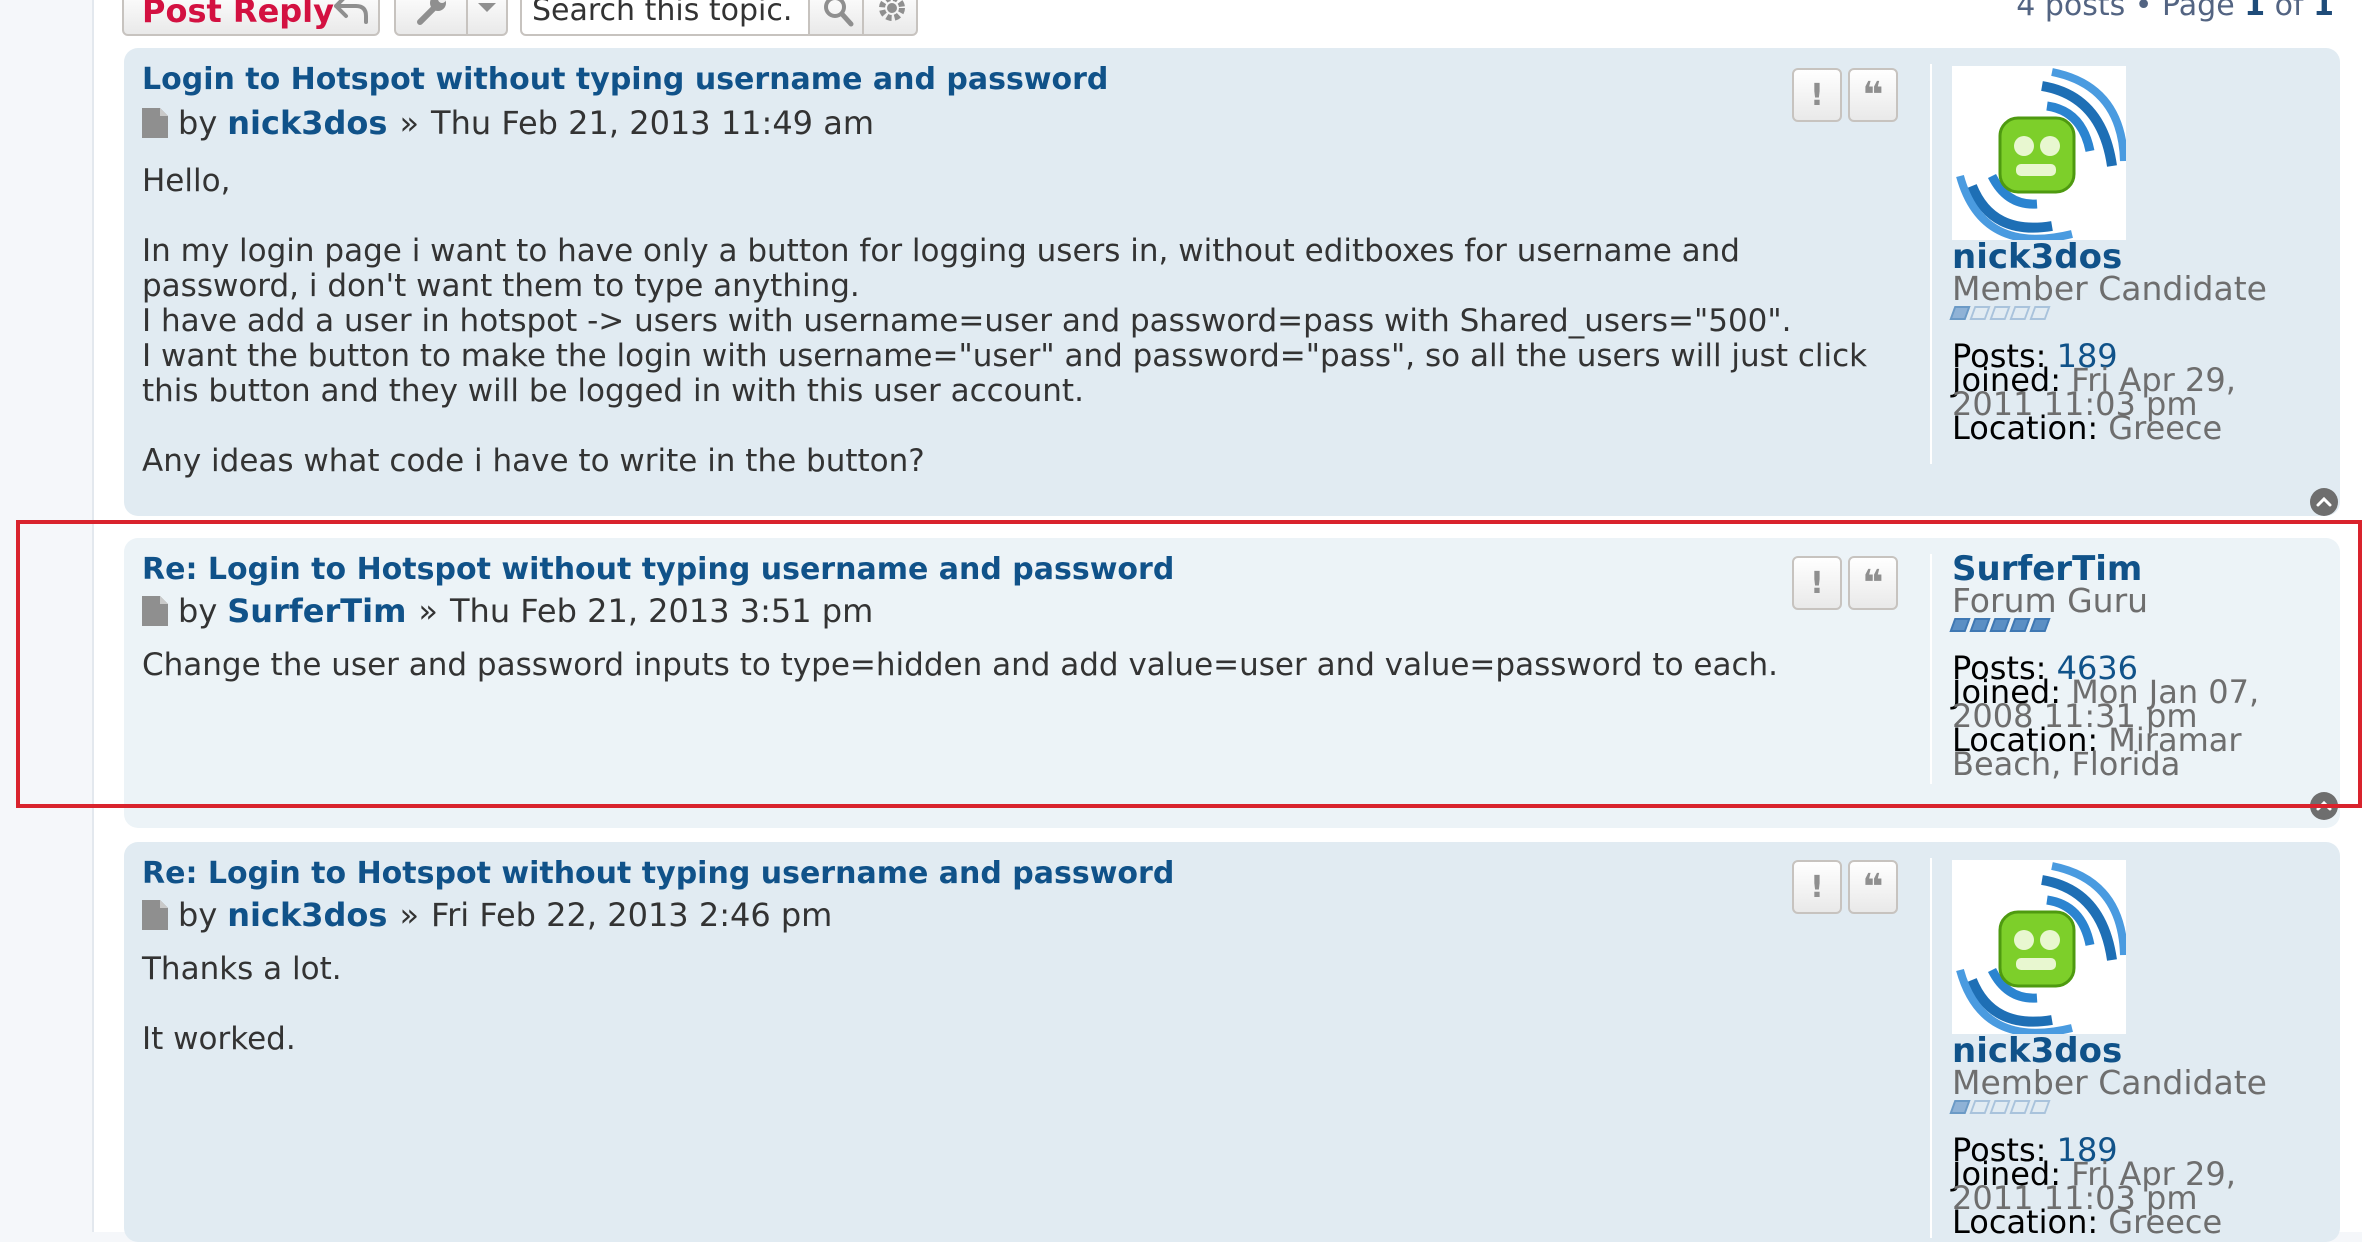 Image resolution: width=2362 pixels, height=1242 pixels. Describe the element at coordinates (2323, 11) in the screenshot. I see `total-pages: 1` at that location.